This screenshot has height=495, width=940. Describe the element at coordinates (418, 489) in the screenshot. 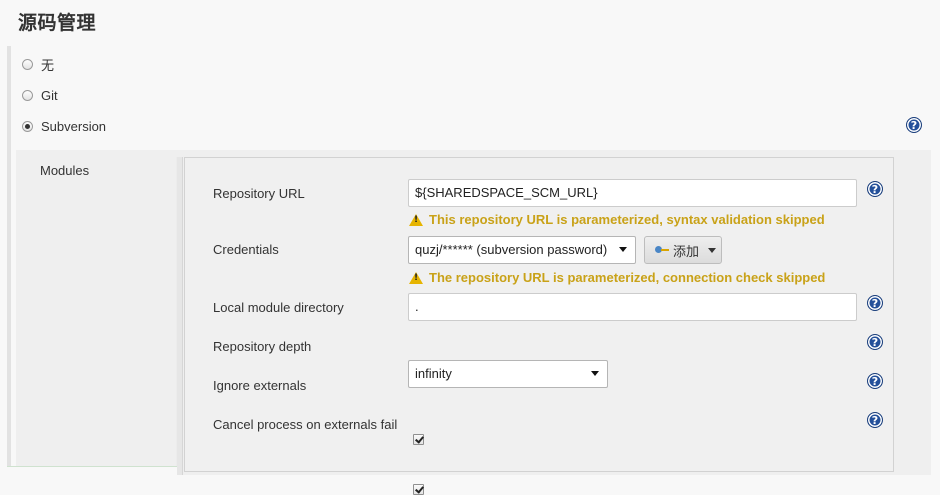

I see `cancel-on-externals-fail-checkbox` at that location.